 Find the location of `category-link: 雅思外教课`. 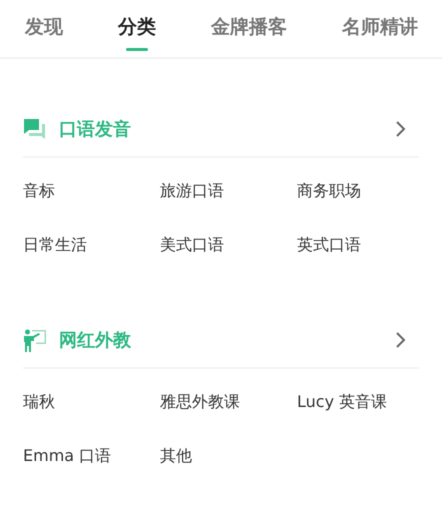

category-link: 雅思外教课 is located at coordinates (200, 402).